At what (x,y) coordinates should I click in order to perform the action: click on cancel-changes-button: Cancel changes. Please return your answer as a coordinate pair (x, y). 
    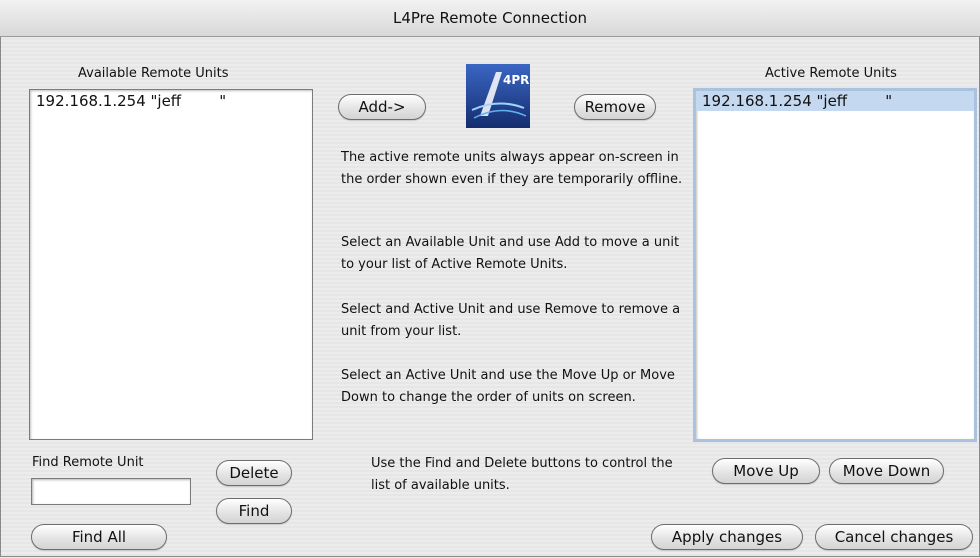
    Looking at the image, I should click on (894, 537).